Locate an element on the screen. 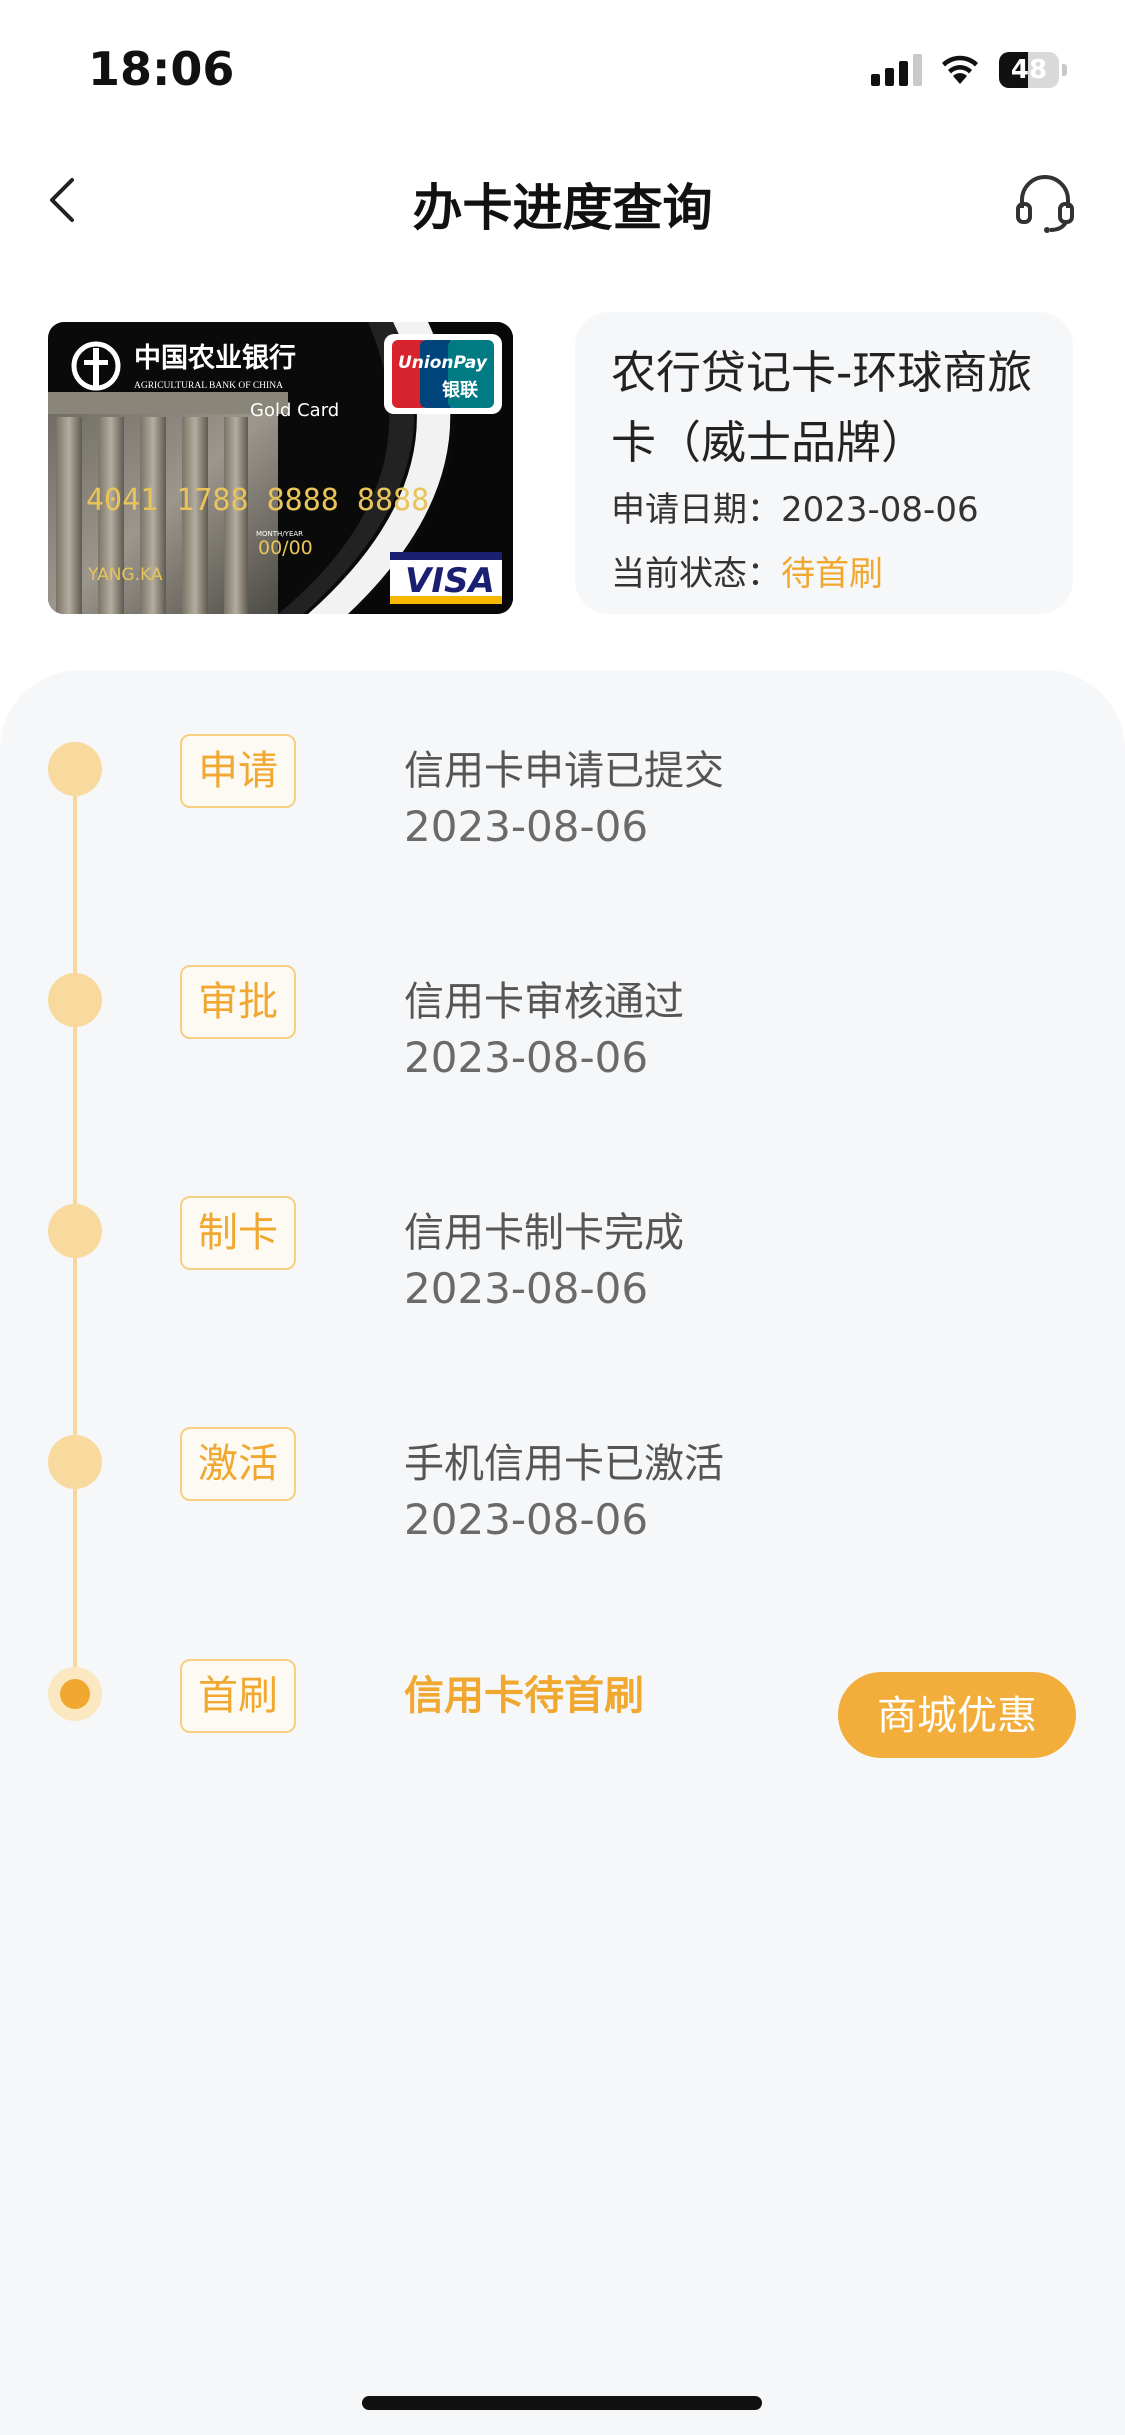 The width and height of the screenshot is (1125, 2435). timeline-step: 制卡 信用卡制卡完成 2023-08-06 is located at coordinates (562, 1280).